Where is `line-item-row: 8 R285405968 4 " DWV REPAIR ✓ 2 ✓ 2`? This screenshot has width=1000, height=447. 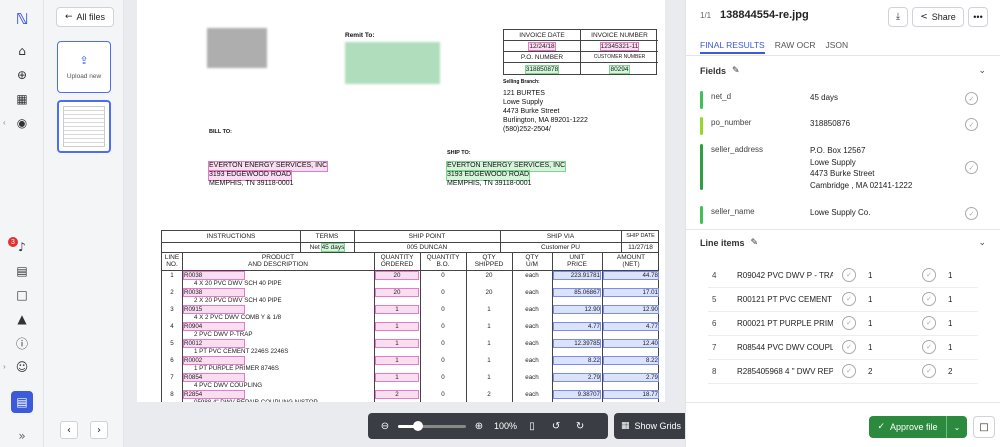
line-item-row: 8 R285405968 4 " DWV REPAIR ✓ 2 ✓ 2 is located at coordinates (843, 373).